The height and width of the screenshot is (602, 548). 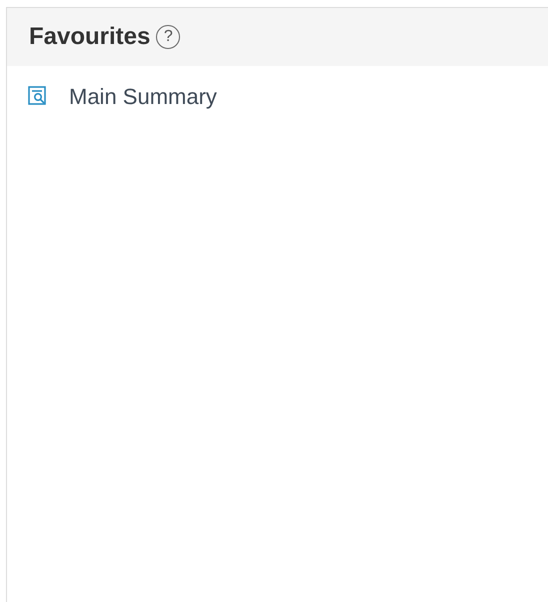 What do you see at coordinates (89, 37) in the screenshot?
I see `panel-title: Favourites` at bounding box center [89, 37].